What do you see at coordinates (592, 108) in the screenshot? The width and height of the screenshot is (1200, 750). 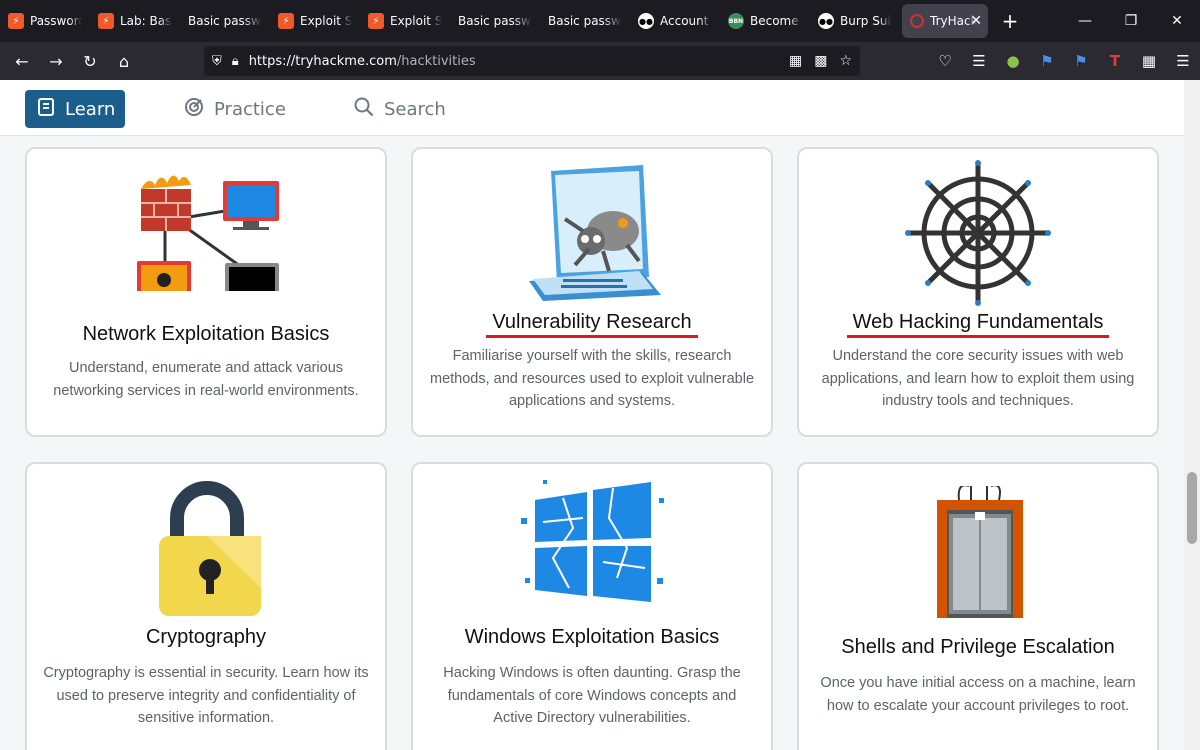 I see `site-nav-bar: Learn Practice Search` at bounding box center [592, 108].